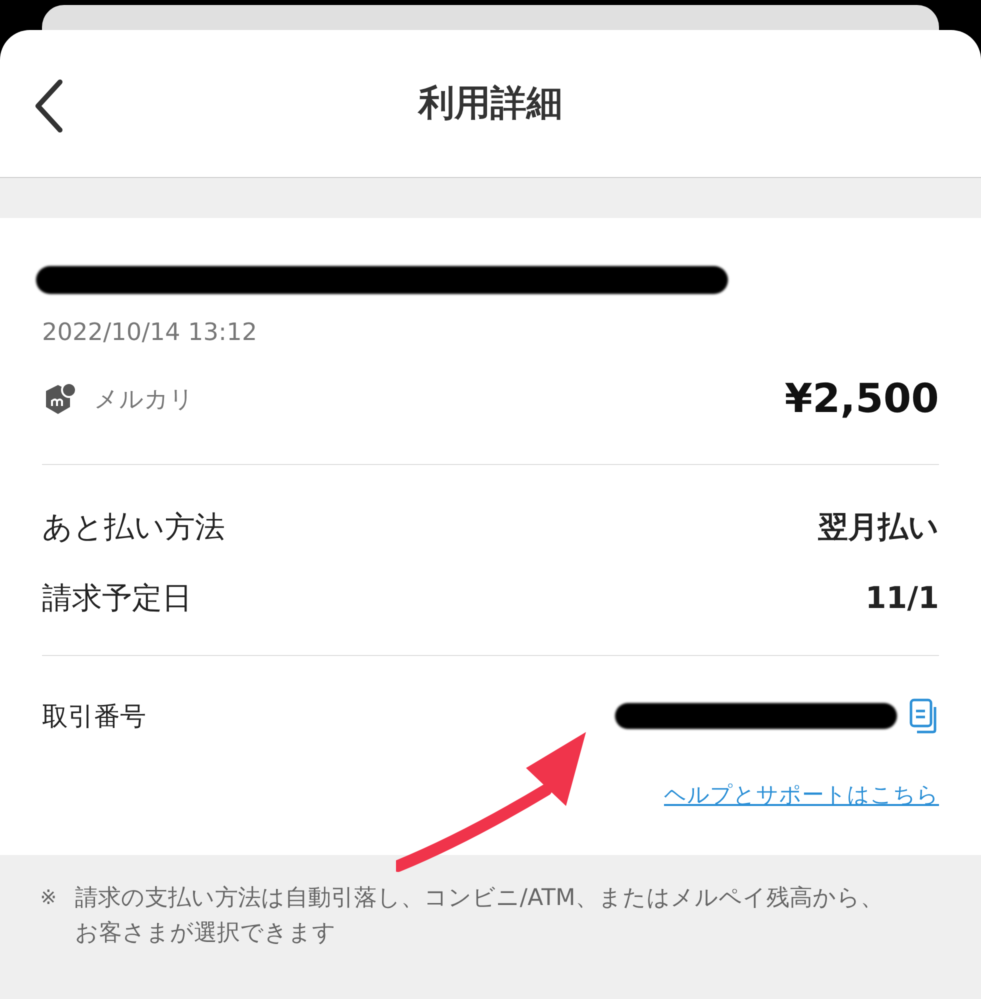  What do you see at coordinates (490, 104) in the screenshot?
I see `page-title: 利用詳細` at bounding box center [490, 104].